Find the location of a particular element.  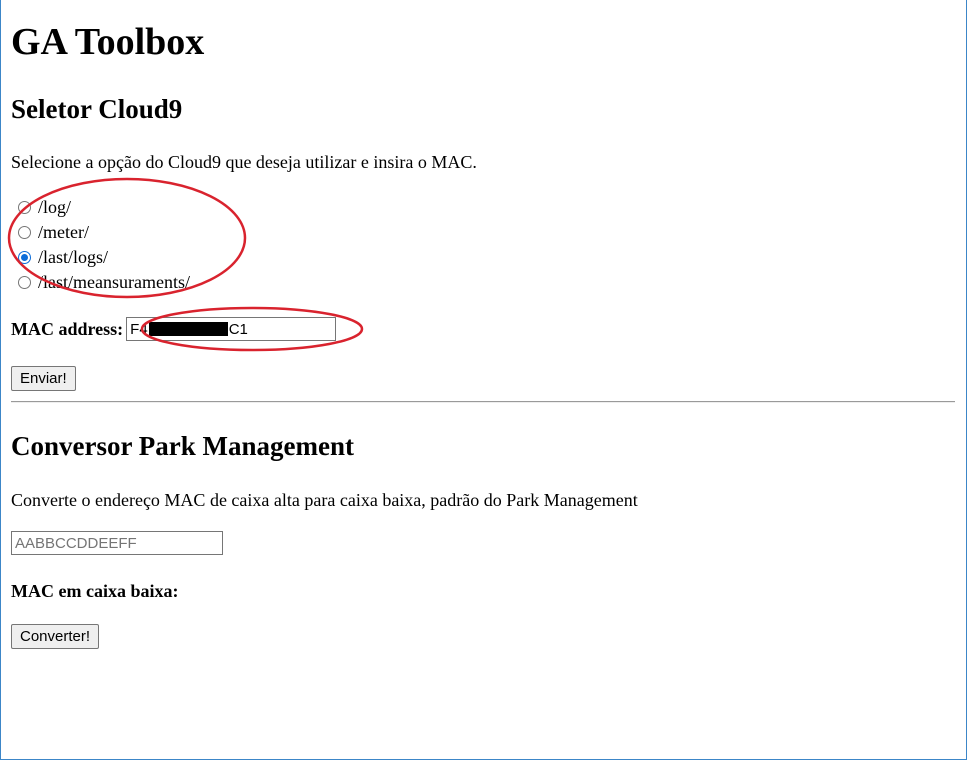

mac-value-prefix: F4 is located at coordinates (139, 329).